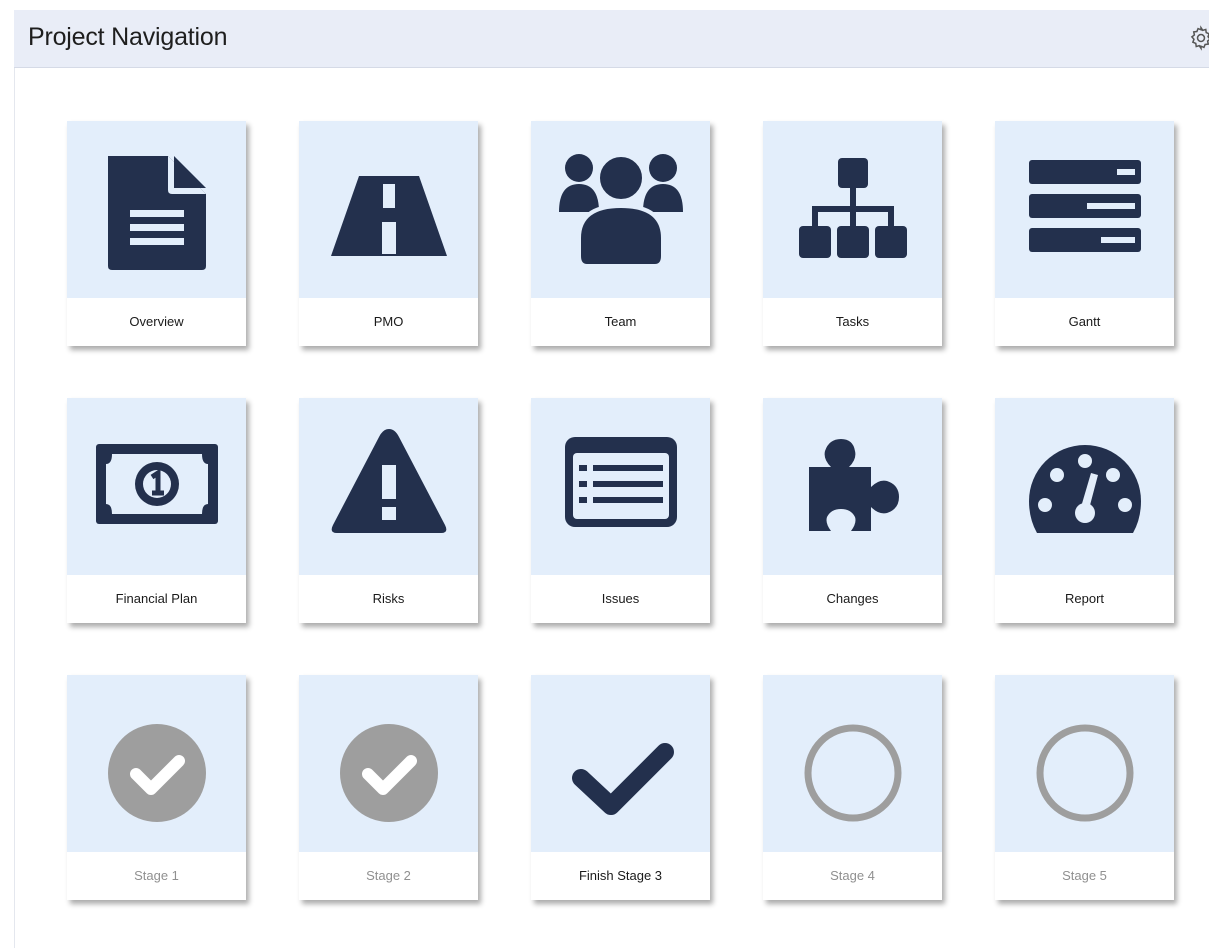 The width and height of the screenshot is (1209, 948). I want to click on tile-team: Team, so click(620, 233).